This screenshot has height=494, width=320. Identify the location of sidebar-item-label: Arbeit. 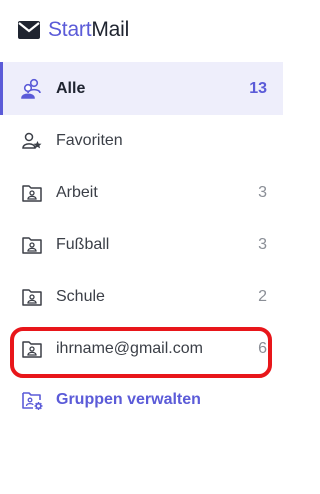
(77, 192).